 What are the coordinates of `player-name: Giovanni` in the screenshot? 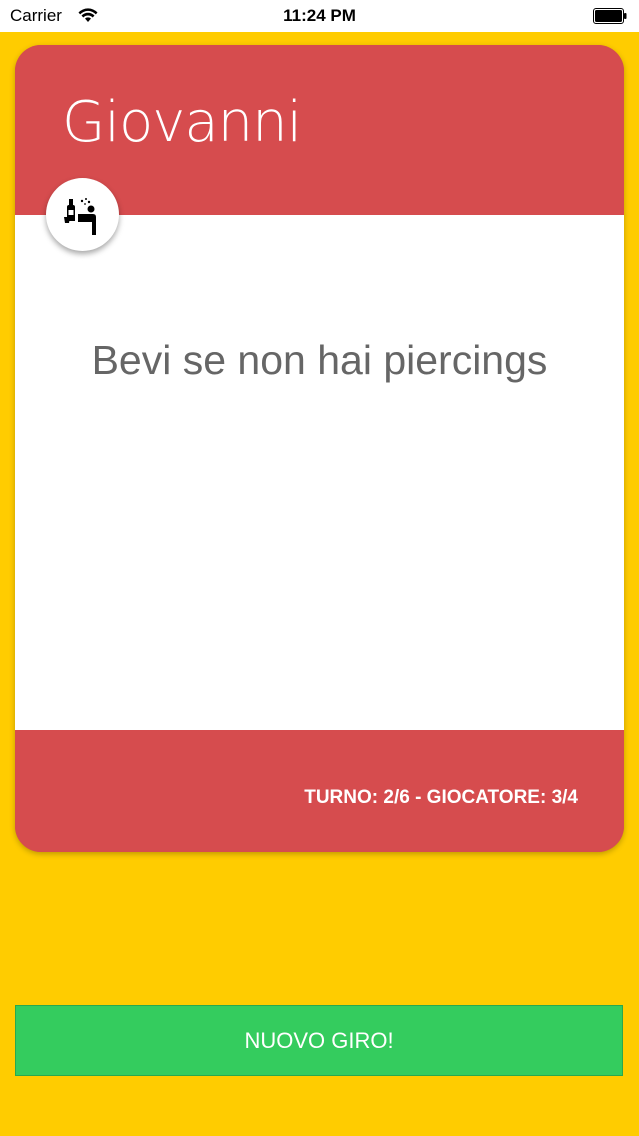 It's located at (182, 122).